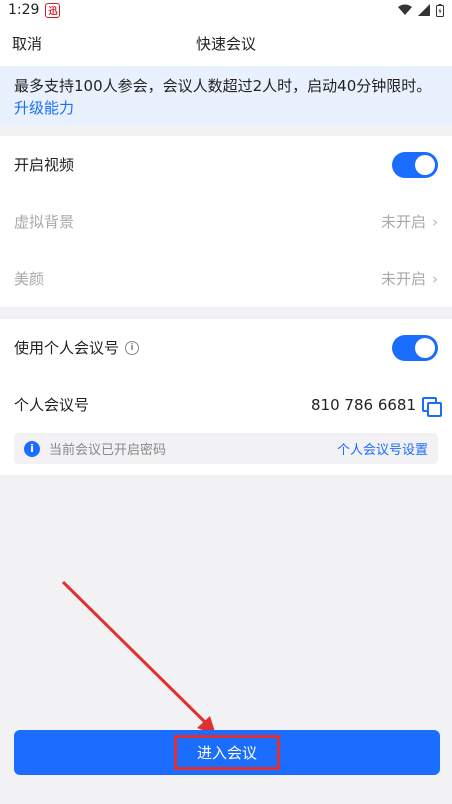  Describe the element at coordinates (44, 165) in the screenshot. I see `video-label: 开启视频` at that location.